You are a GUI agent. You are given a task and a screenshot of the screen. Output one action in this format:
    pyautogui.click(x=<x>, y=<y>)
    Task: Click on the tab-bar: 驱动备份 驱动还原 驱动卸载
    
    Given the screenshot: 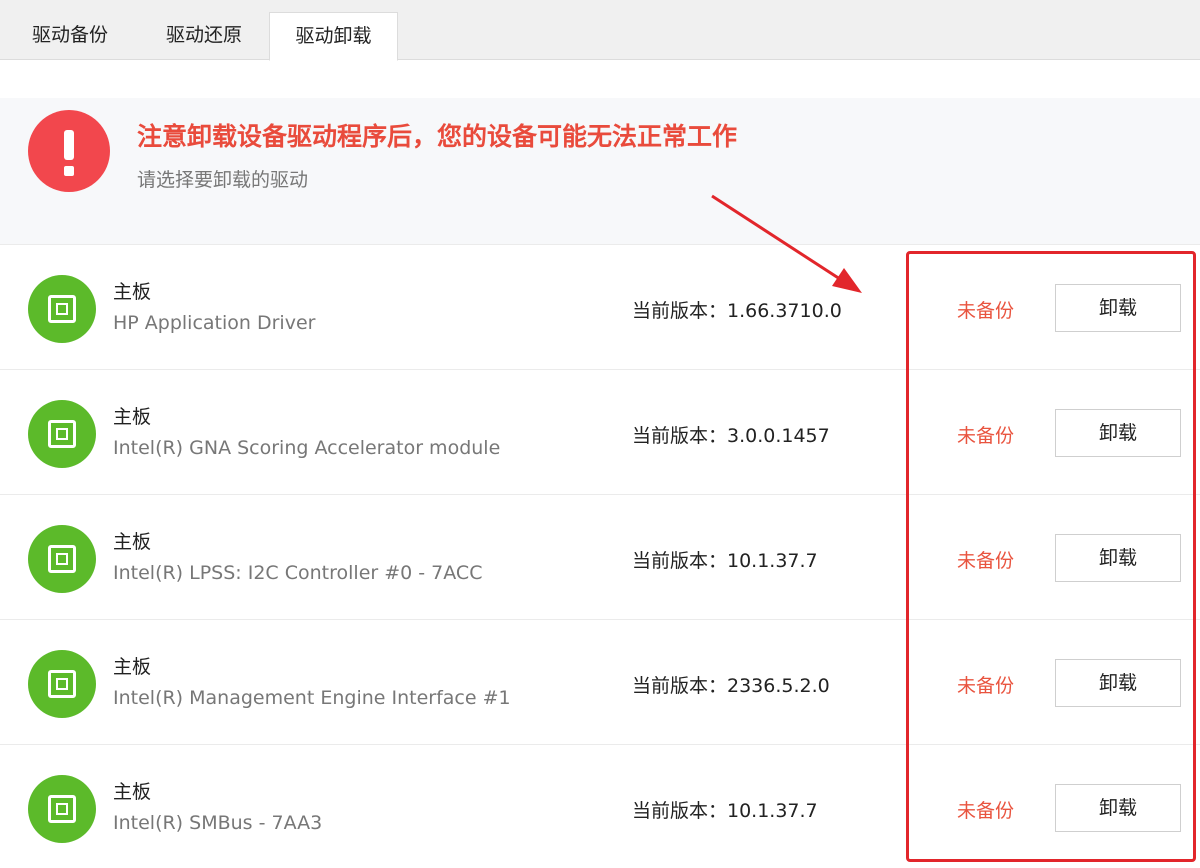 What is the action you would take?
    pyautogui.click(x=600, y=30)
    